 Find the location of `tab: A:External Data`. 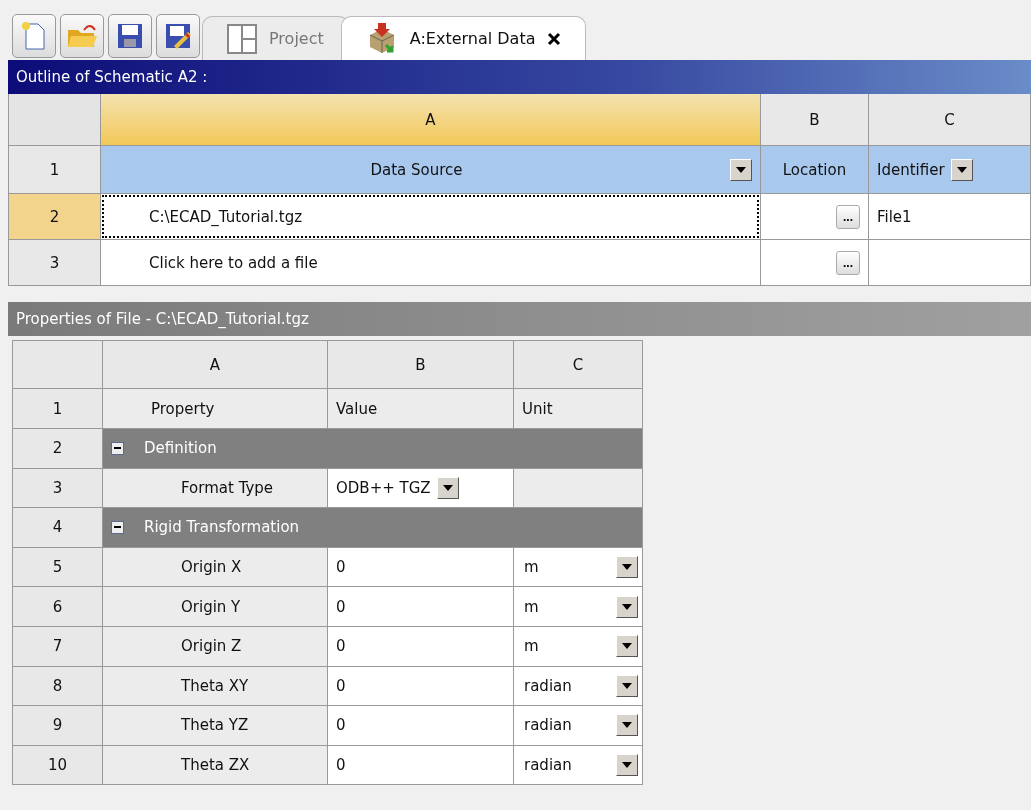

tab: A:External Data is located at coordinates (463, 38).